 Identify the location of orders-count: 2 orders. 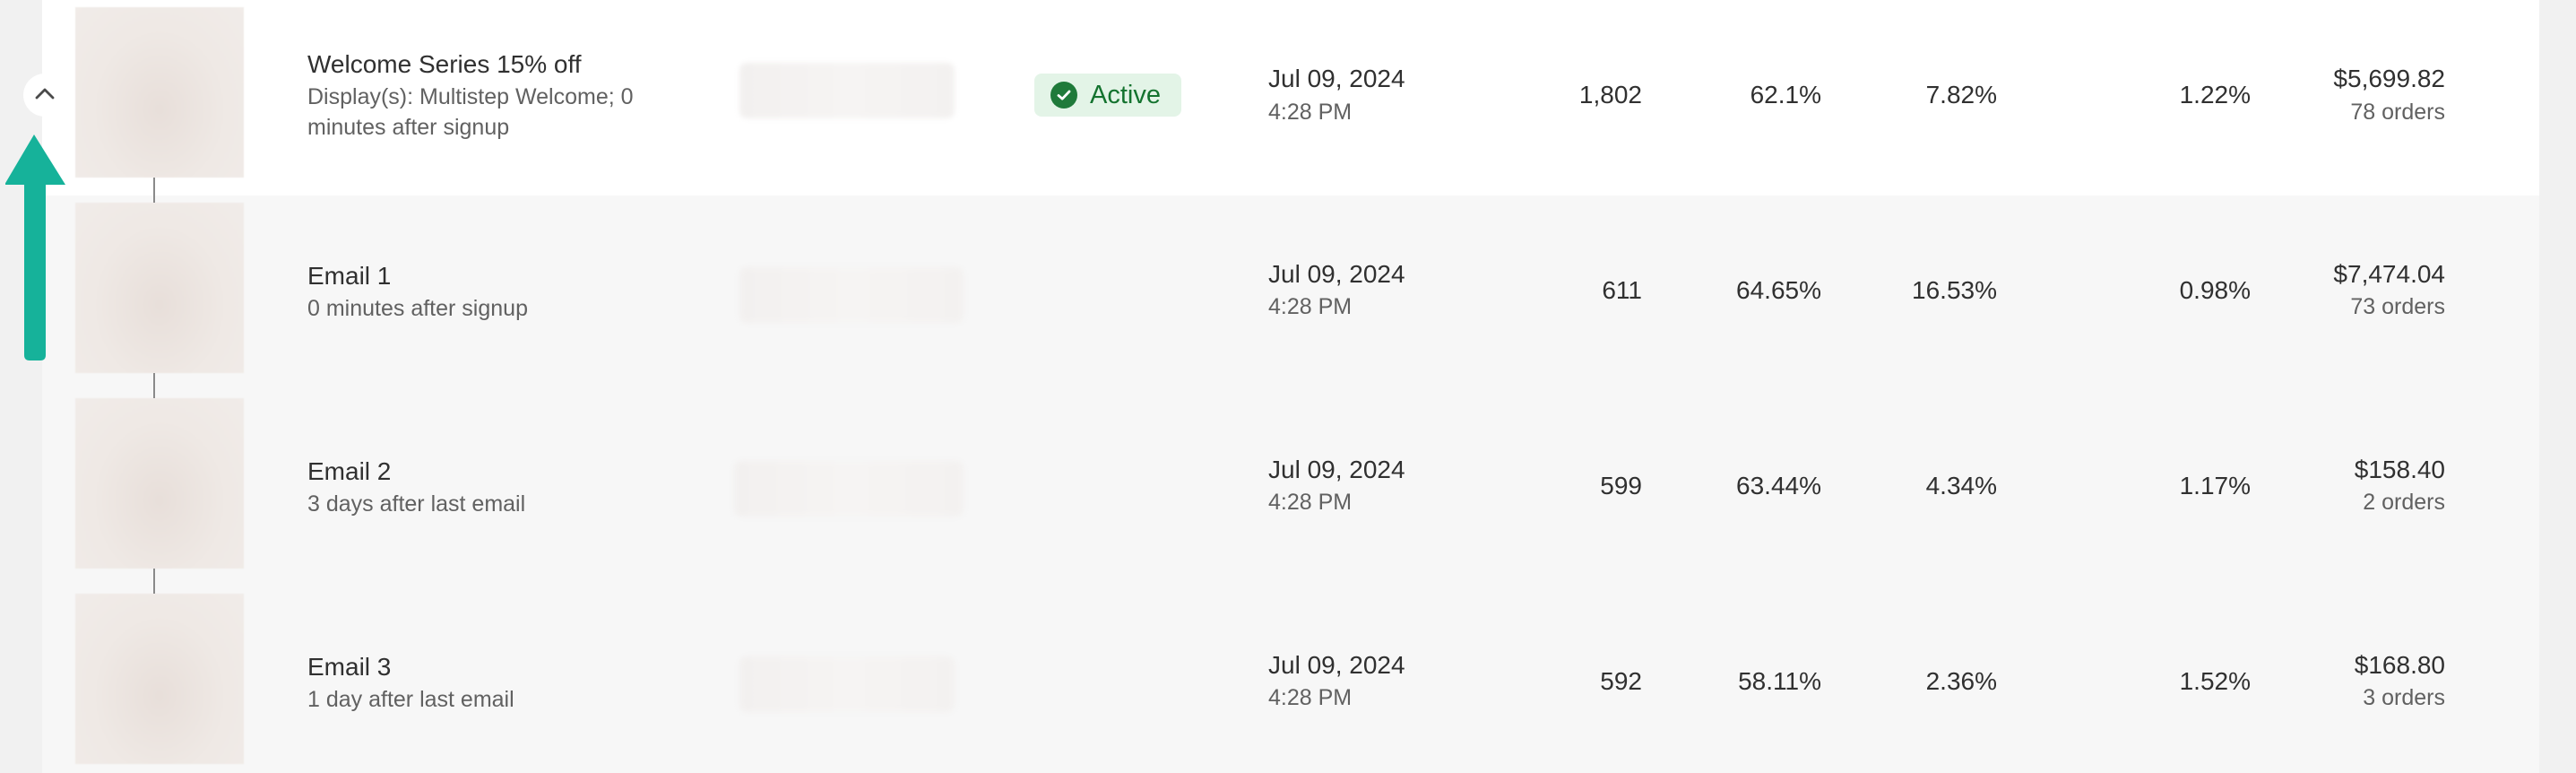
(2404, 502).